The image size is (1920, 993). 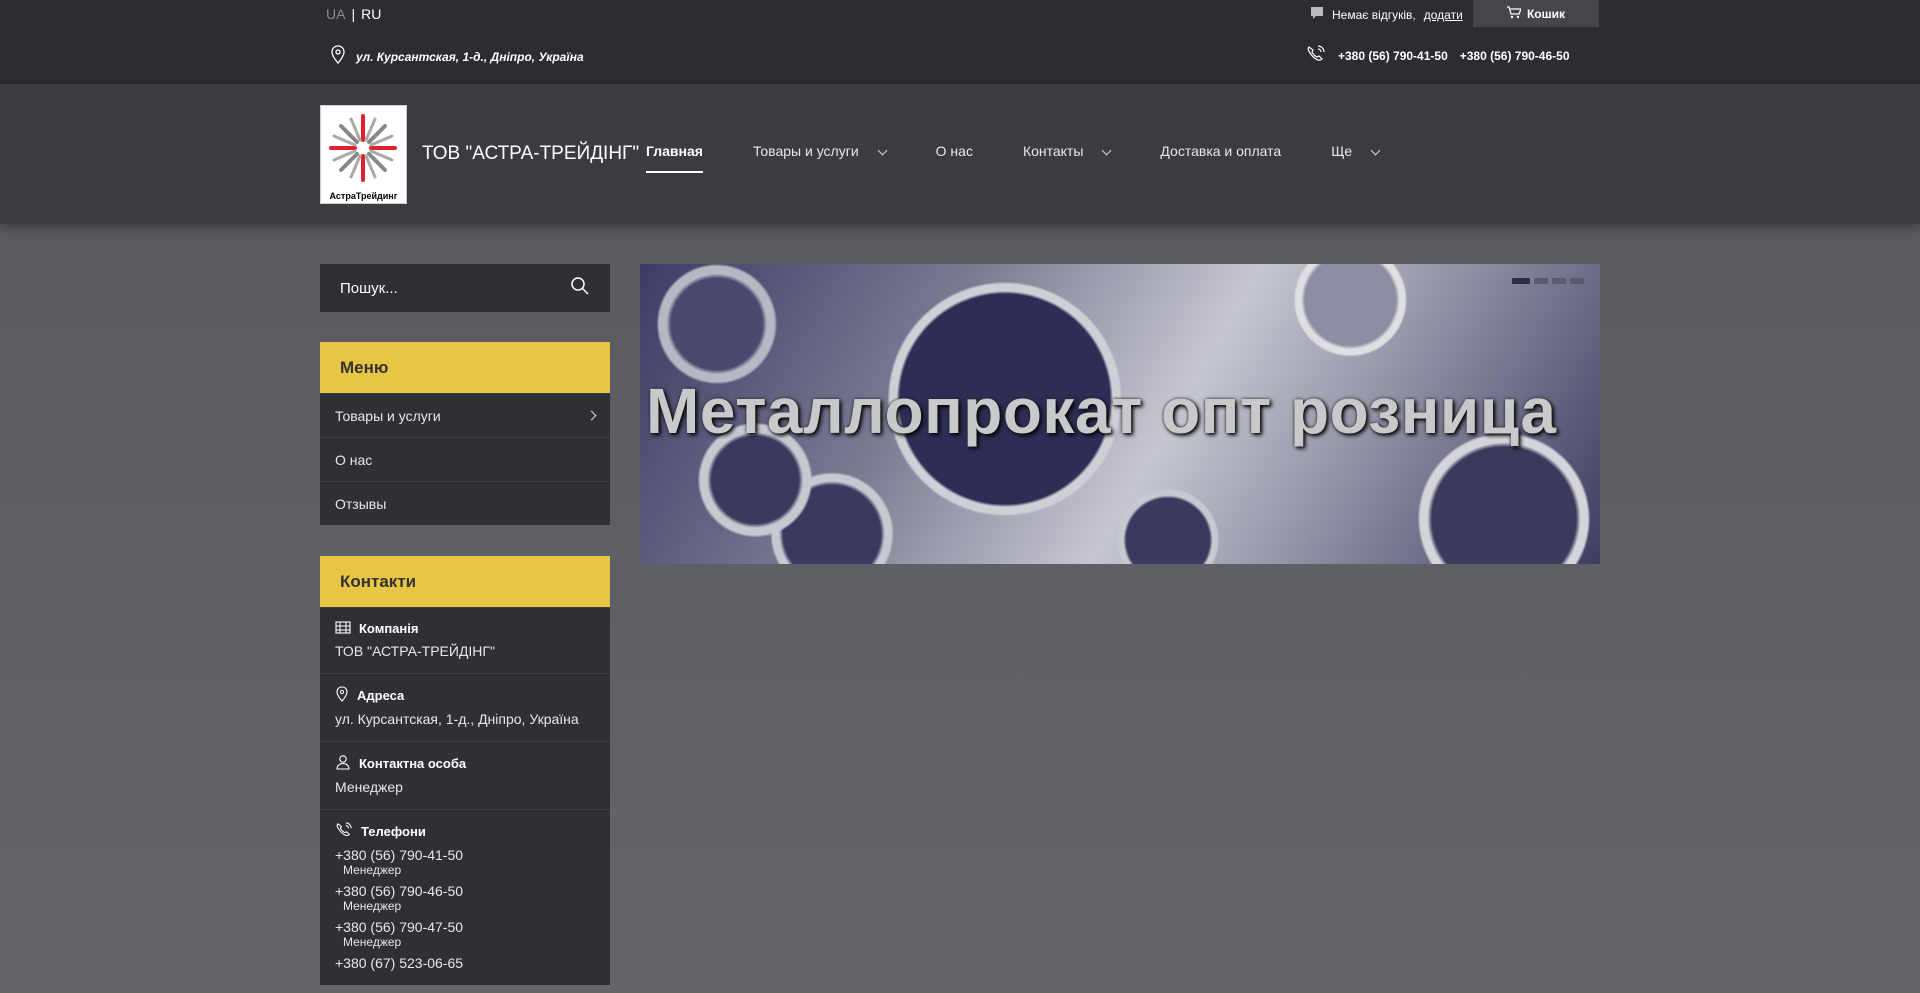 I want to click on contact-company: Компанія ТОВ "АСТРА-ТРЕЙДІНГ", so click(x=465, y=640).